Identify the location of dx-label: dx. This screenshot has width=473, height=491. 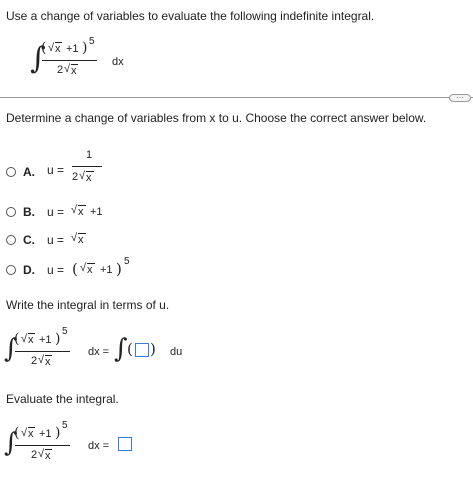
(118, 62).